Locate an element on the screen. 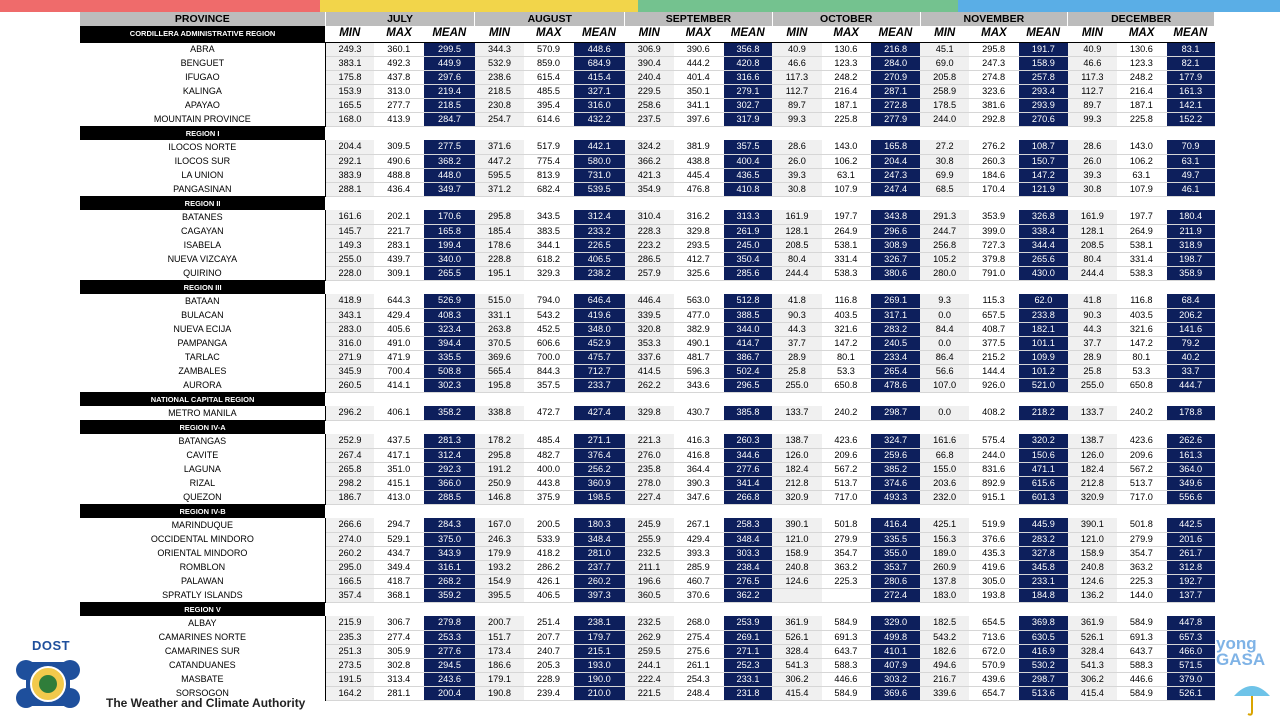  mean-cell: 684.9 is located at coordinates (598, 63).